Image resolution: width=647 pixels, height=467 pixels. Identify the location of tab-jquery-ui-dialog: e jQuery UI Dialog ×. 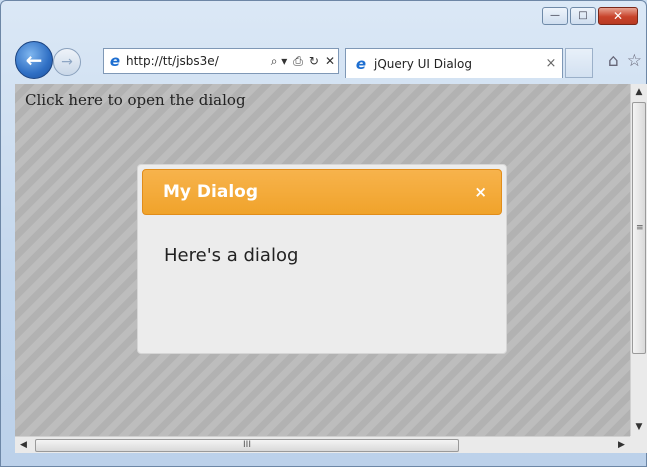
(454, 63).